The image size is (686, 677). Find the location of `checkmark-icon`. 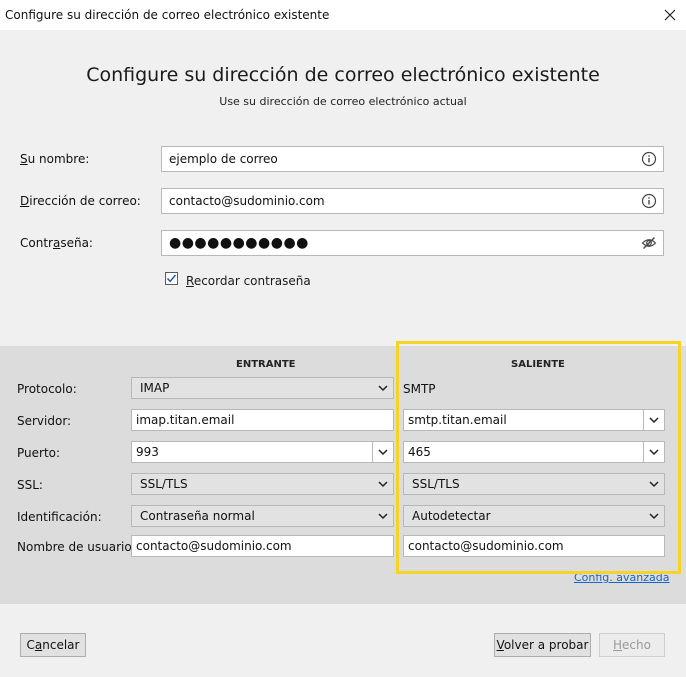

checkmark-icon is located at coordinates (171, 278).